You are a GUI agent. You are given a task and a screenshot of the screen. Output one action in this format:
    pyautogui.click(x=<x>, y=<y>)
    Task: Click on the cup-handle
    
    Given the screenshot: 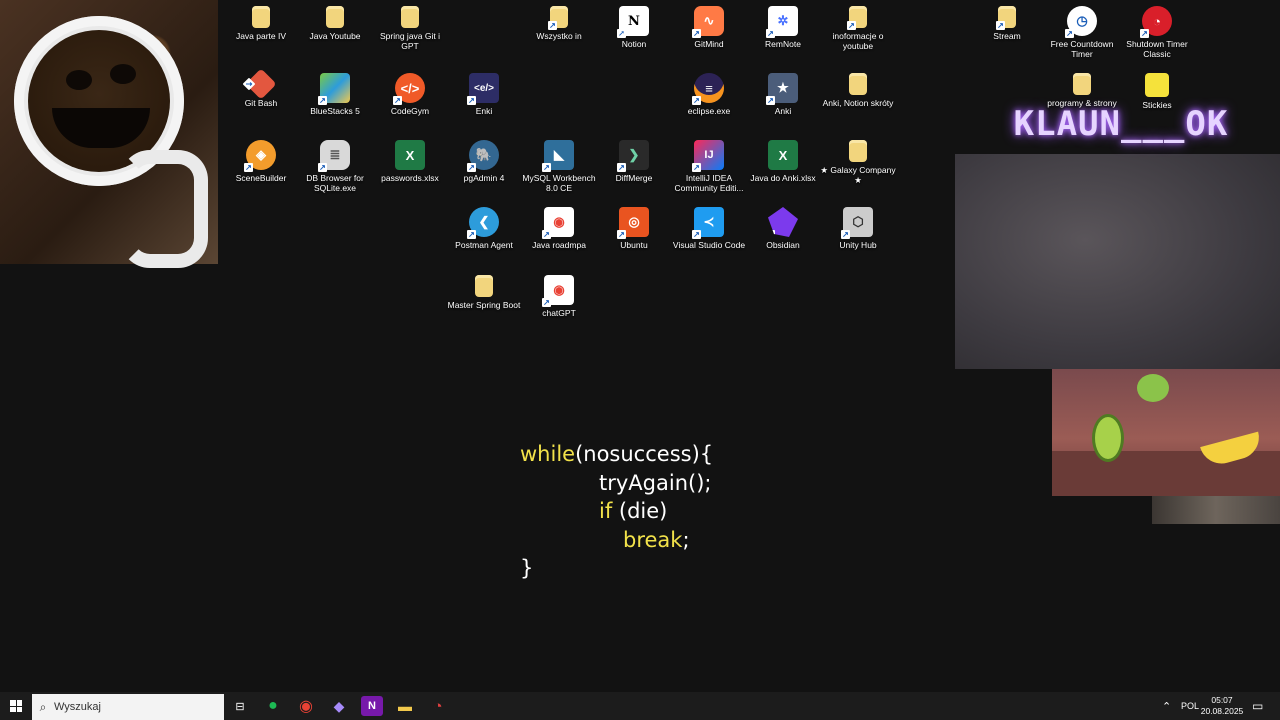 What is the action you would take?
    pyautogui.click(x=164, y=209)
    